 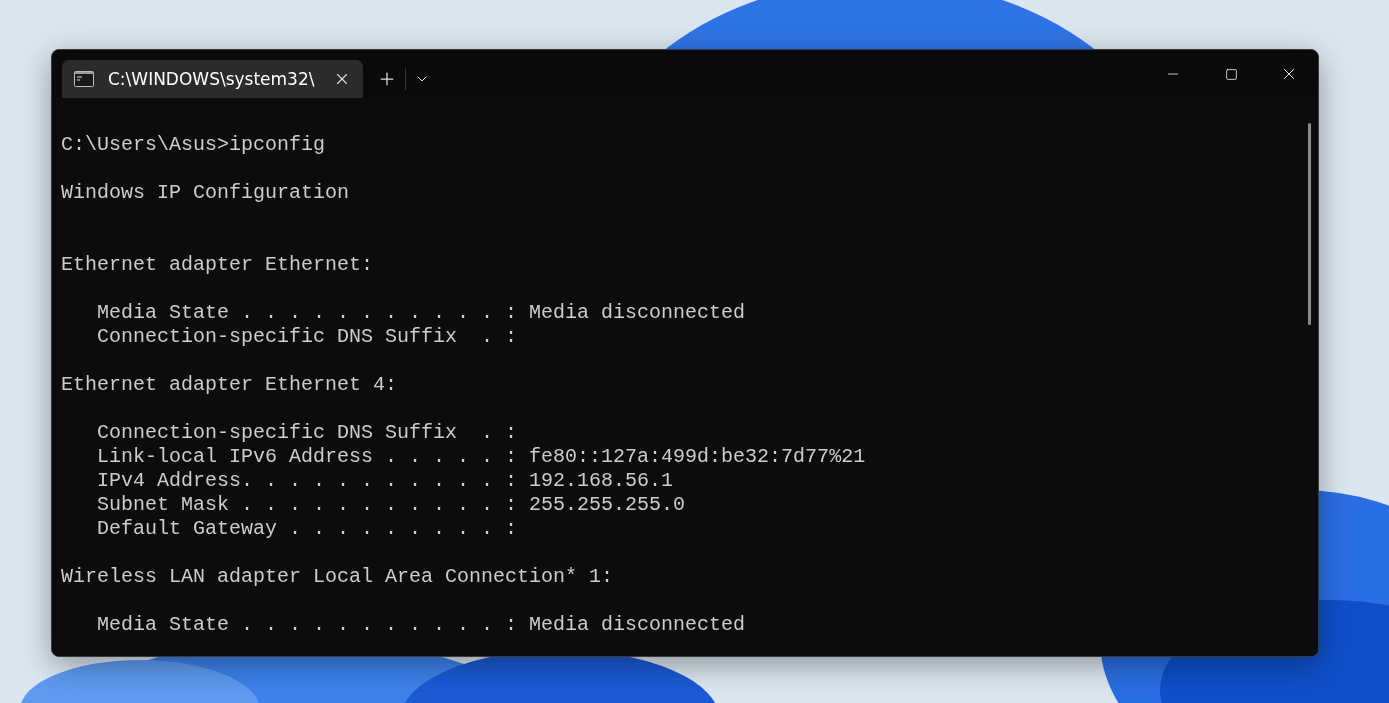 What do you see at coordinates (385, 481) in the screenshot?
I see `terminal-line: IPv4 Address. . . . . . . . . . . : 192.168.56.1` at bounding box center [385, 481].